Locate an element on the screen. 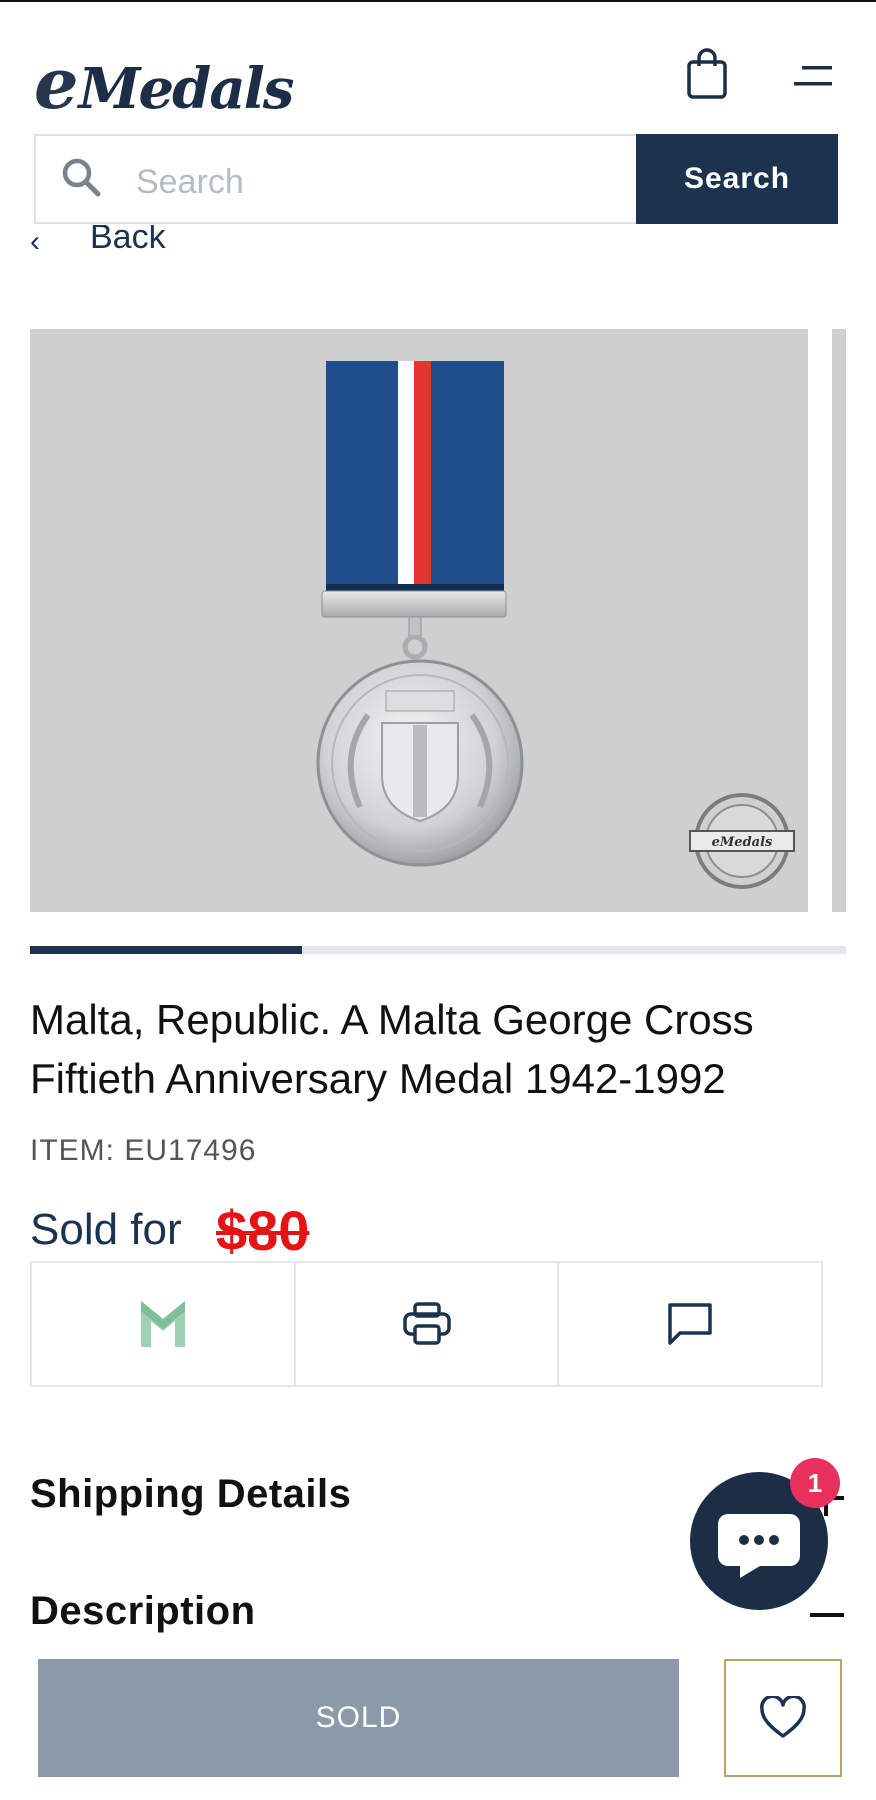 Image resolution: width=876 pixels, height=1800 pixels. shopping-bag-icon is located at coordinates (707, 73).